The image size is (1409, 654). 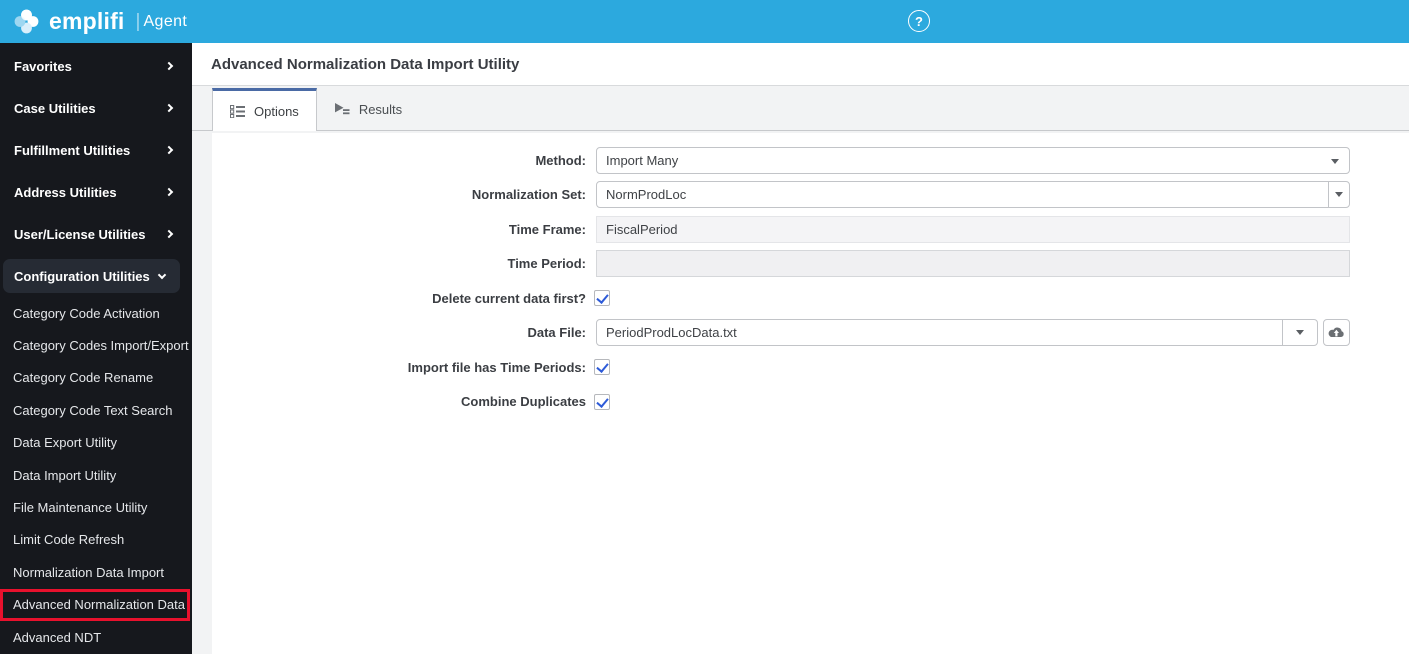 What do you see at coordinates (26, 21) in the screenshot?
I see `emplifi-flower-logo` at bounding box center [26, 21].